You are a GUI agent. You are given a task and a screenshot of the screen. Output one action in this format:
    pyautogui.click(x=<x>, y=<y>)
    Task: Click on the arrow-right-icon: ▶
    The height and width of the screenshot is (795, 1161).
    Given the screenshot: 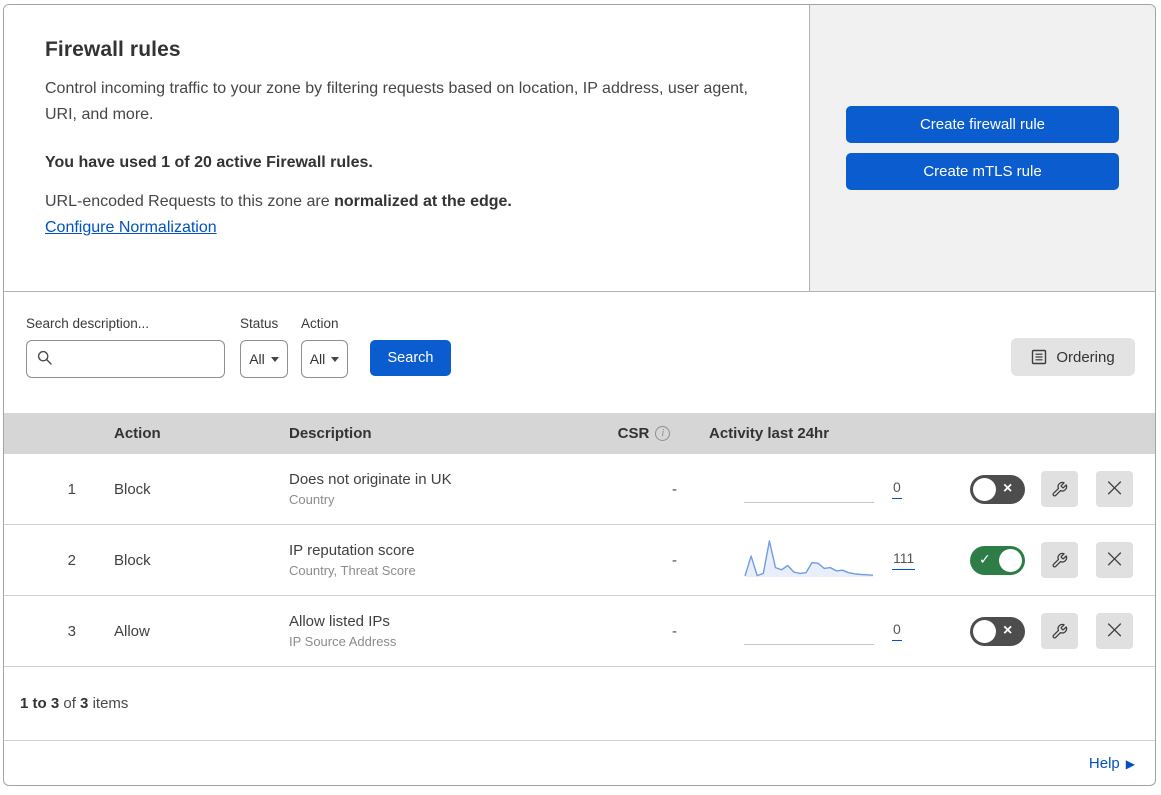 What is the action you would take?
    pyautogui.click(x=1130, y=764)
    